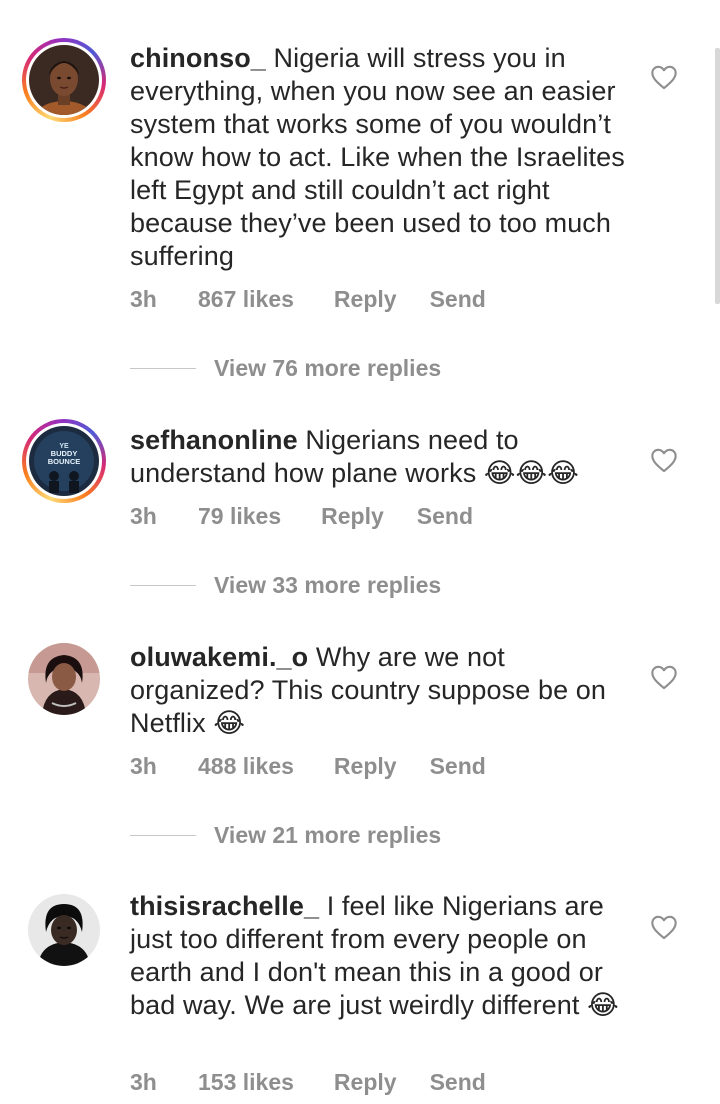 The height and width of the screenshot is (1104, 720). Describe the element at coordinates (717, 176) in the screenshot. I see `scrollbar` at that location.